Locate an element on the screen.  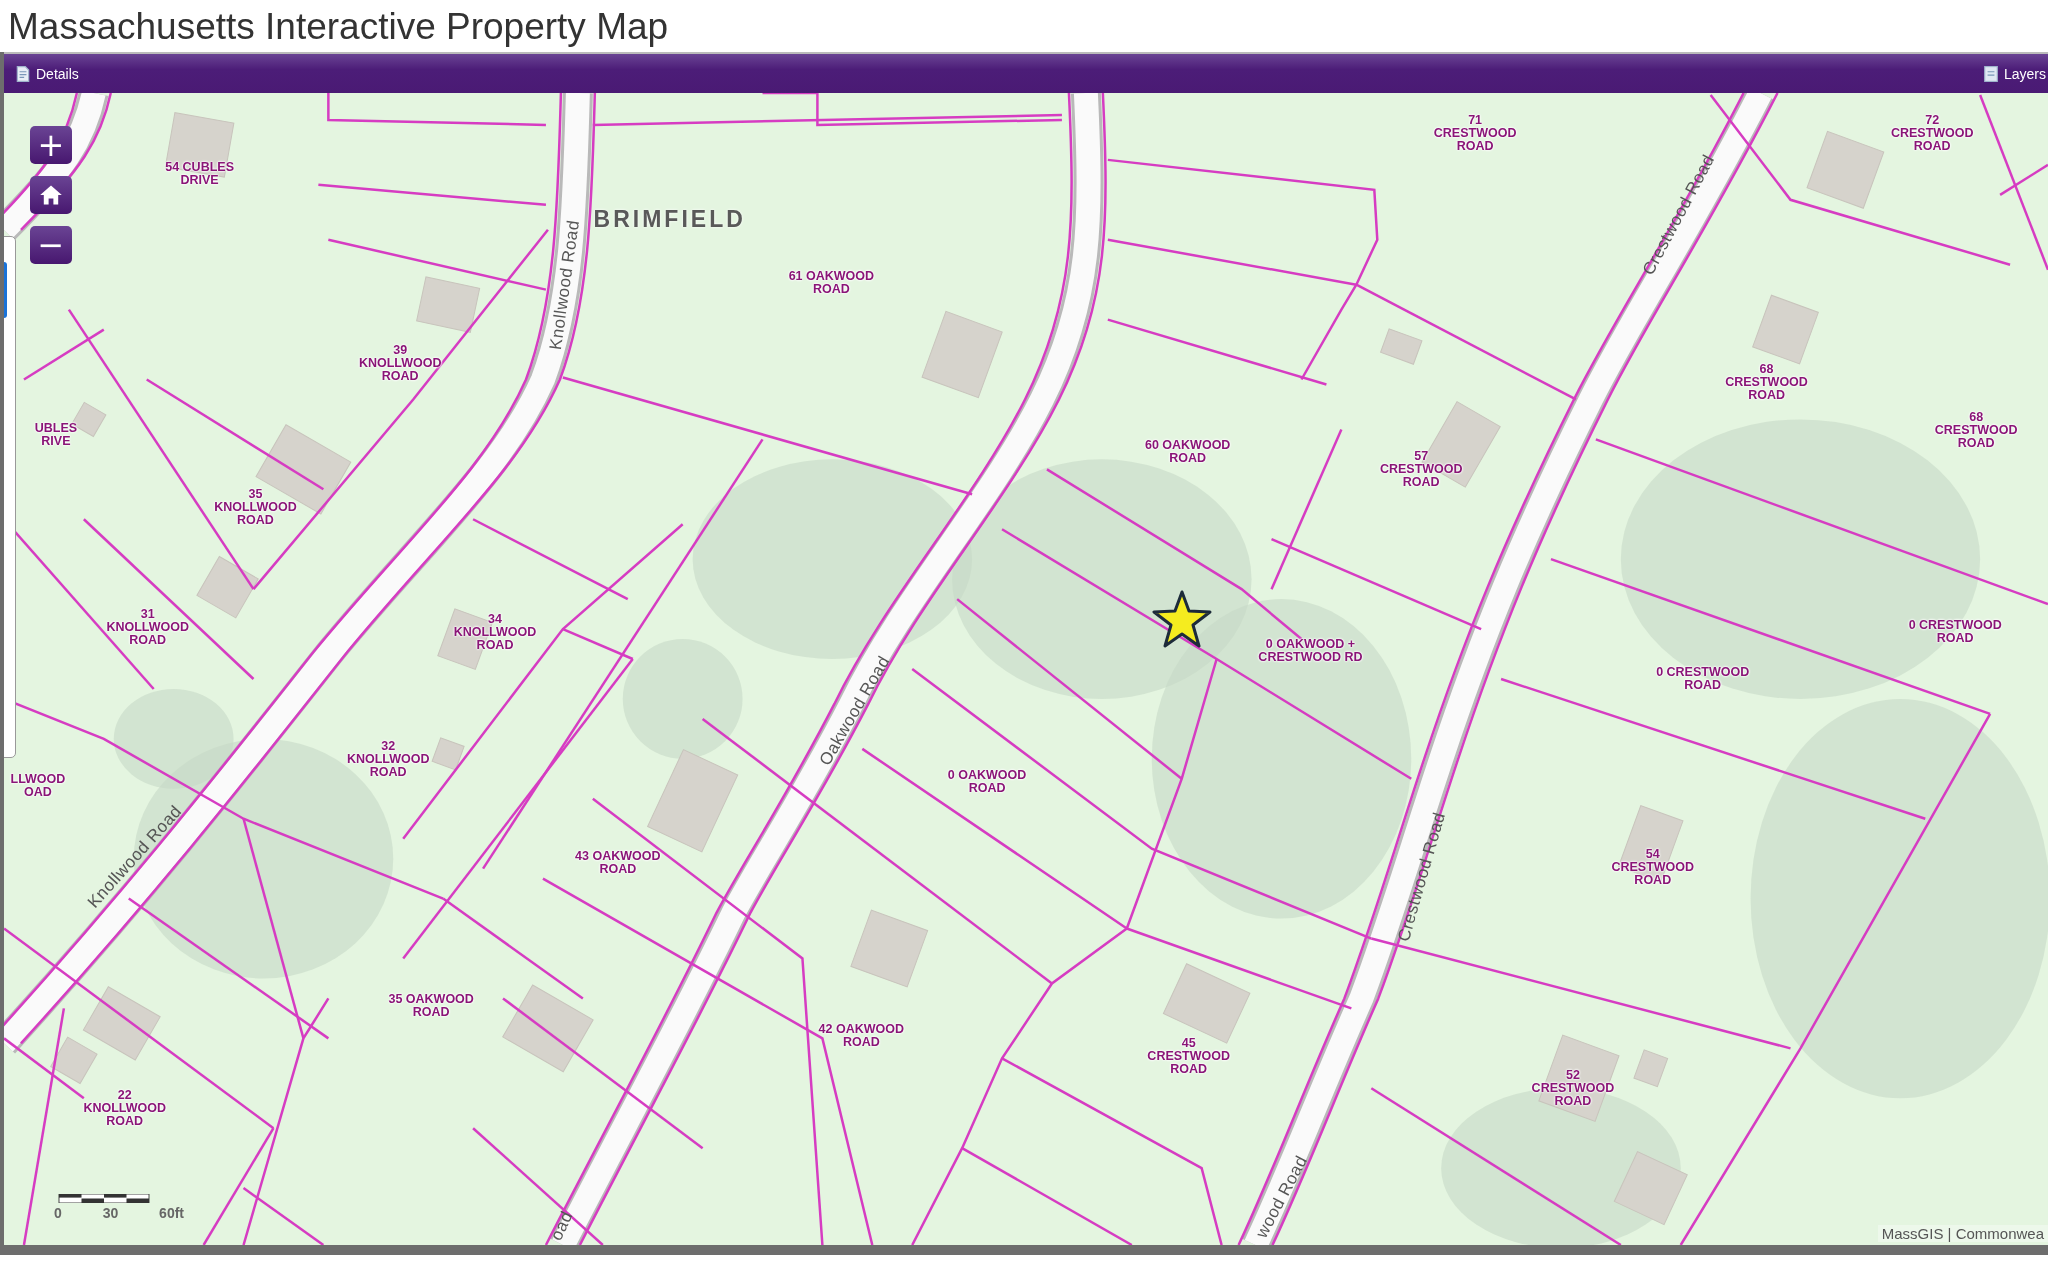
parcel-label: 0 OAKWOOD ROAD is located at coordinates (987, 781).